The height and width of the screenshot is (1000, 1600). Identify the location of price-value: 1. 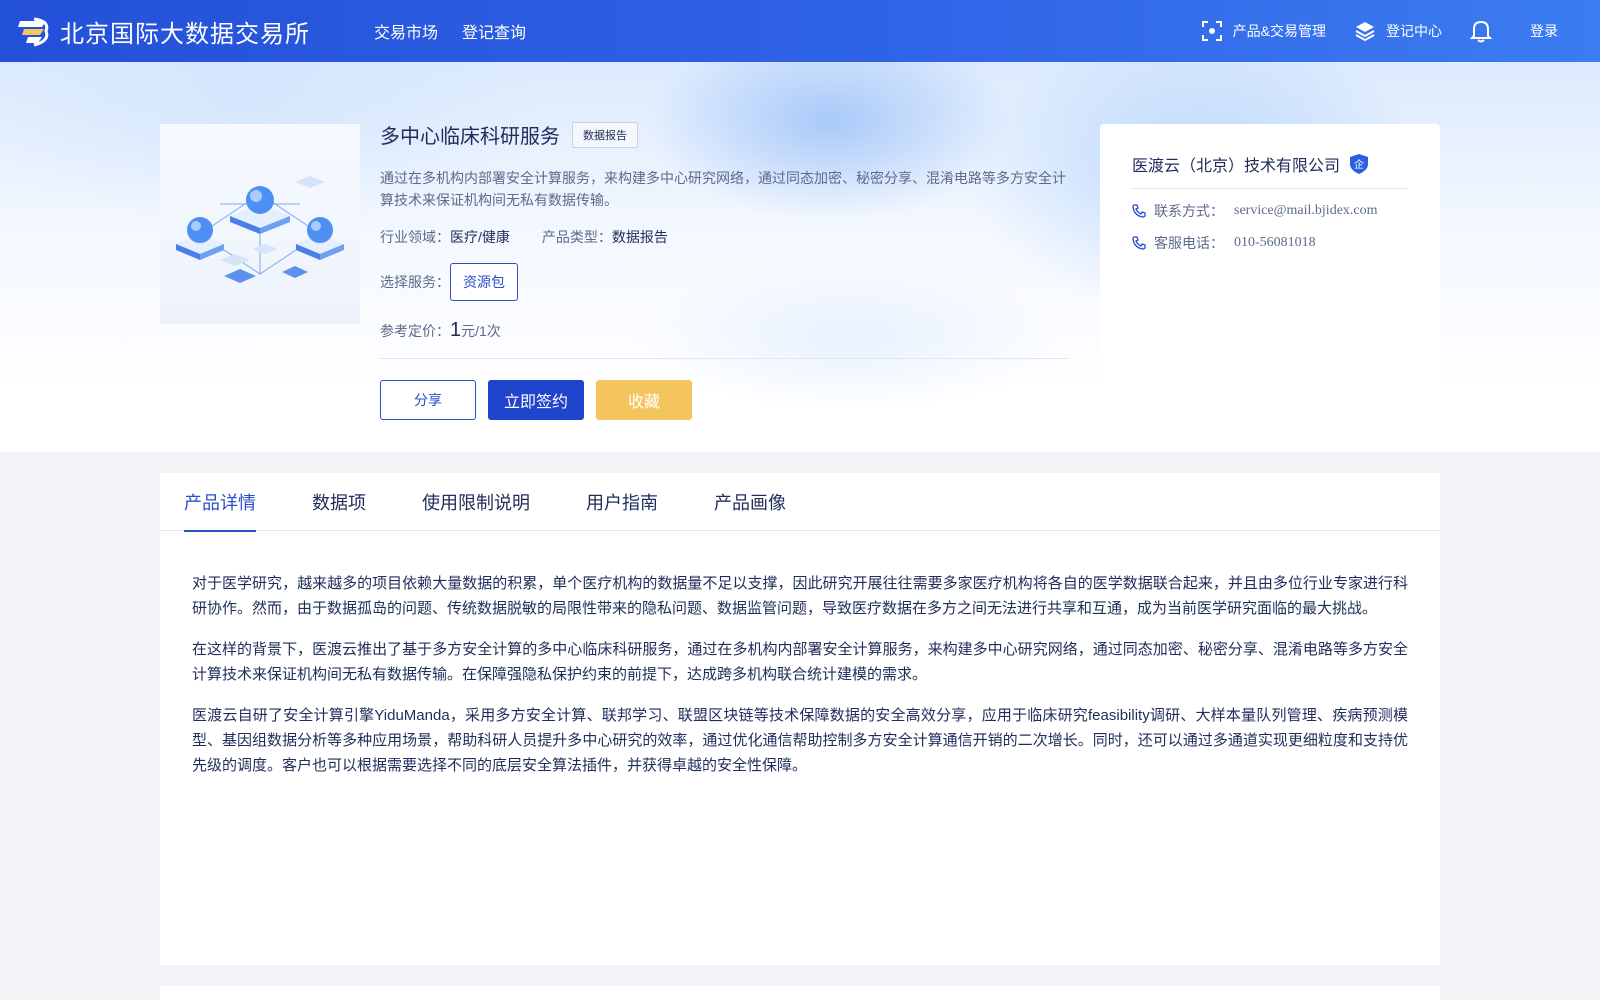
(456, 330).